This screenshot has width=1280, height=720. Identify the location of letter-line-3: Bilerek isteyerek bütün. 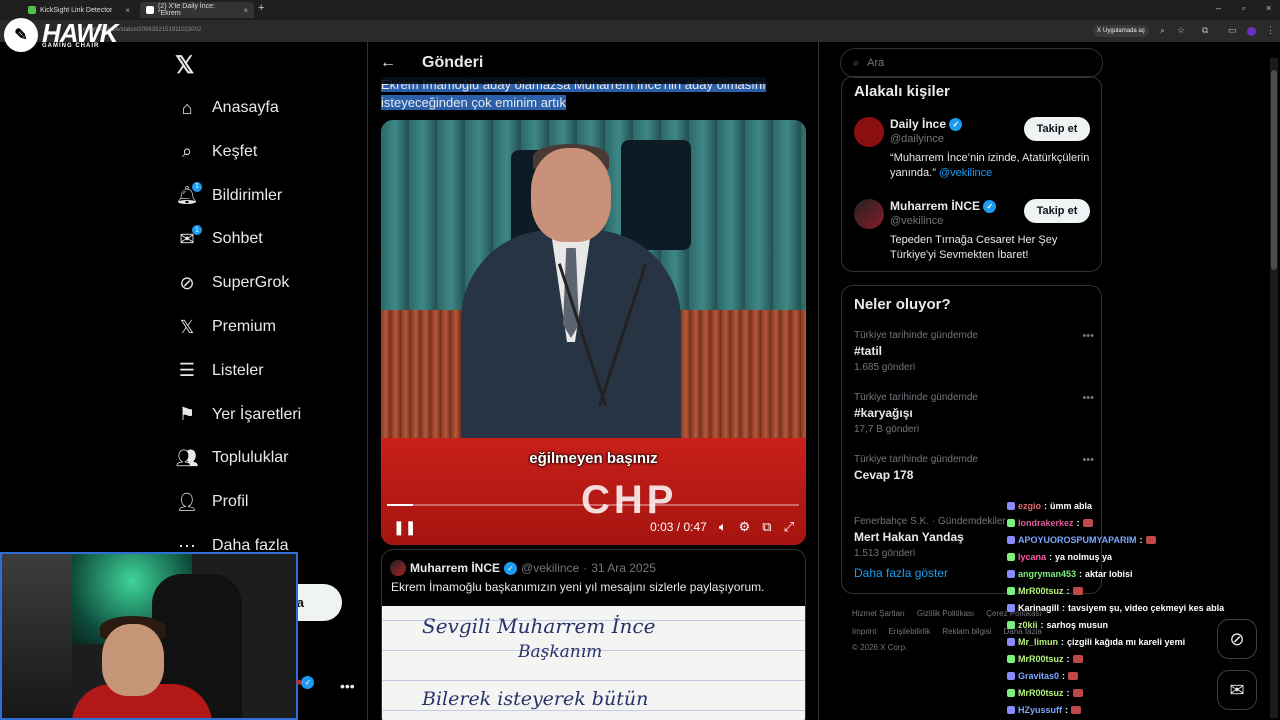
(535, 699).